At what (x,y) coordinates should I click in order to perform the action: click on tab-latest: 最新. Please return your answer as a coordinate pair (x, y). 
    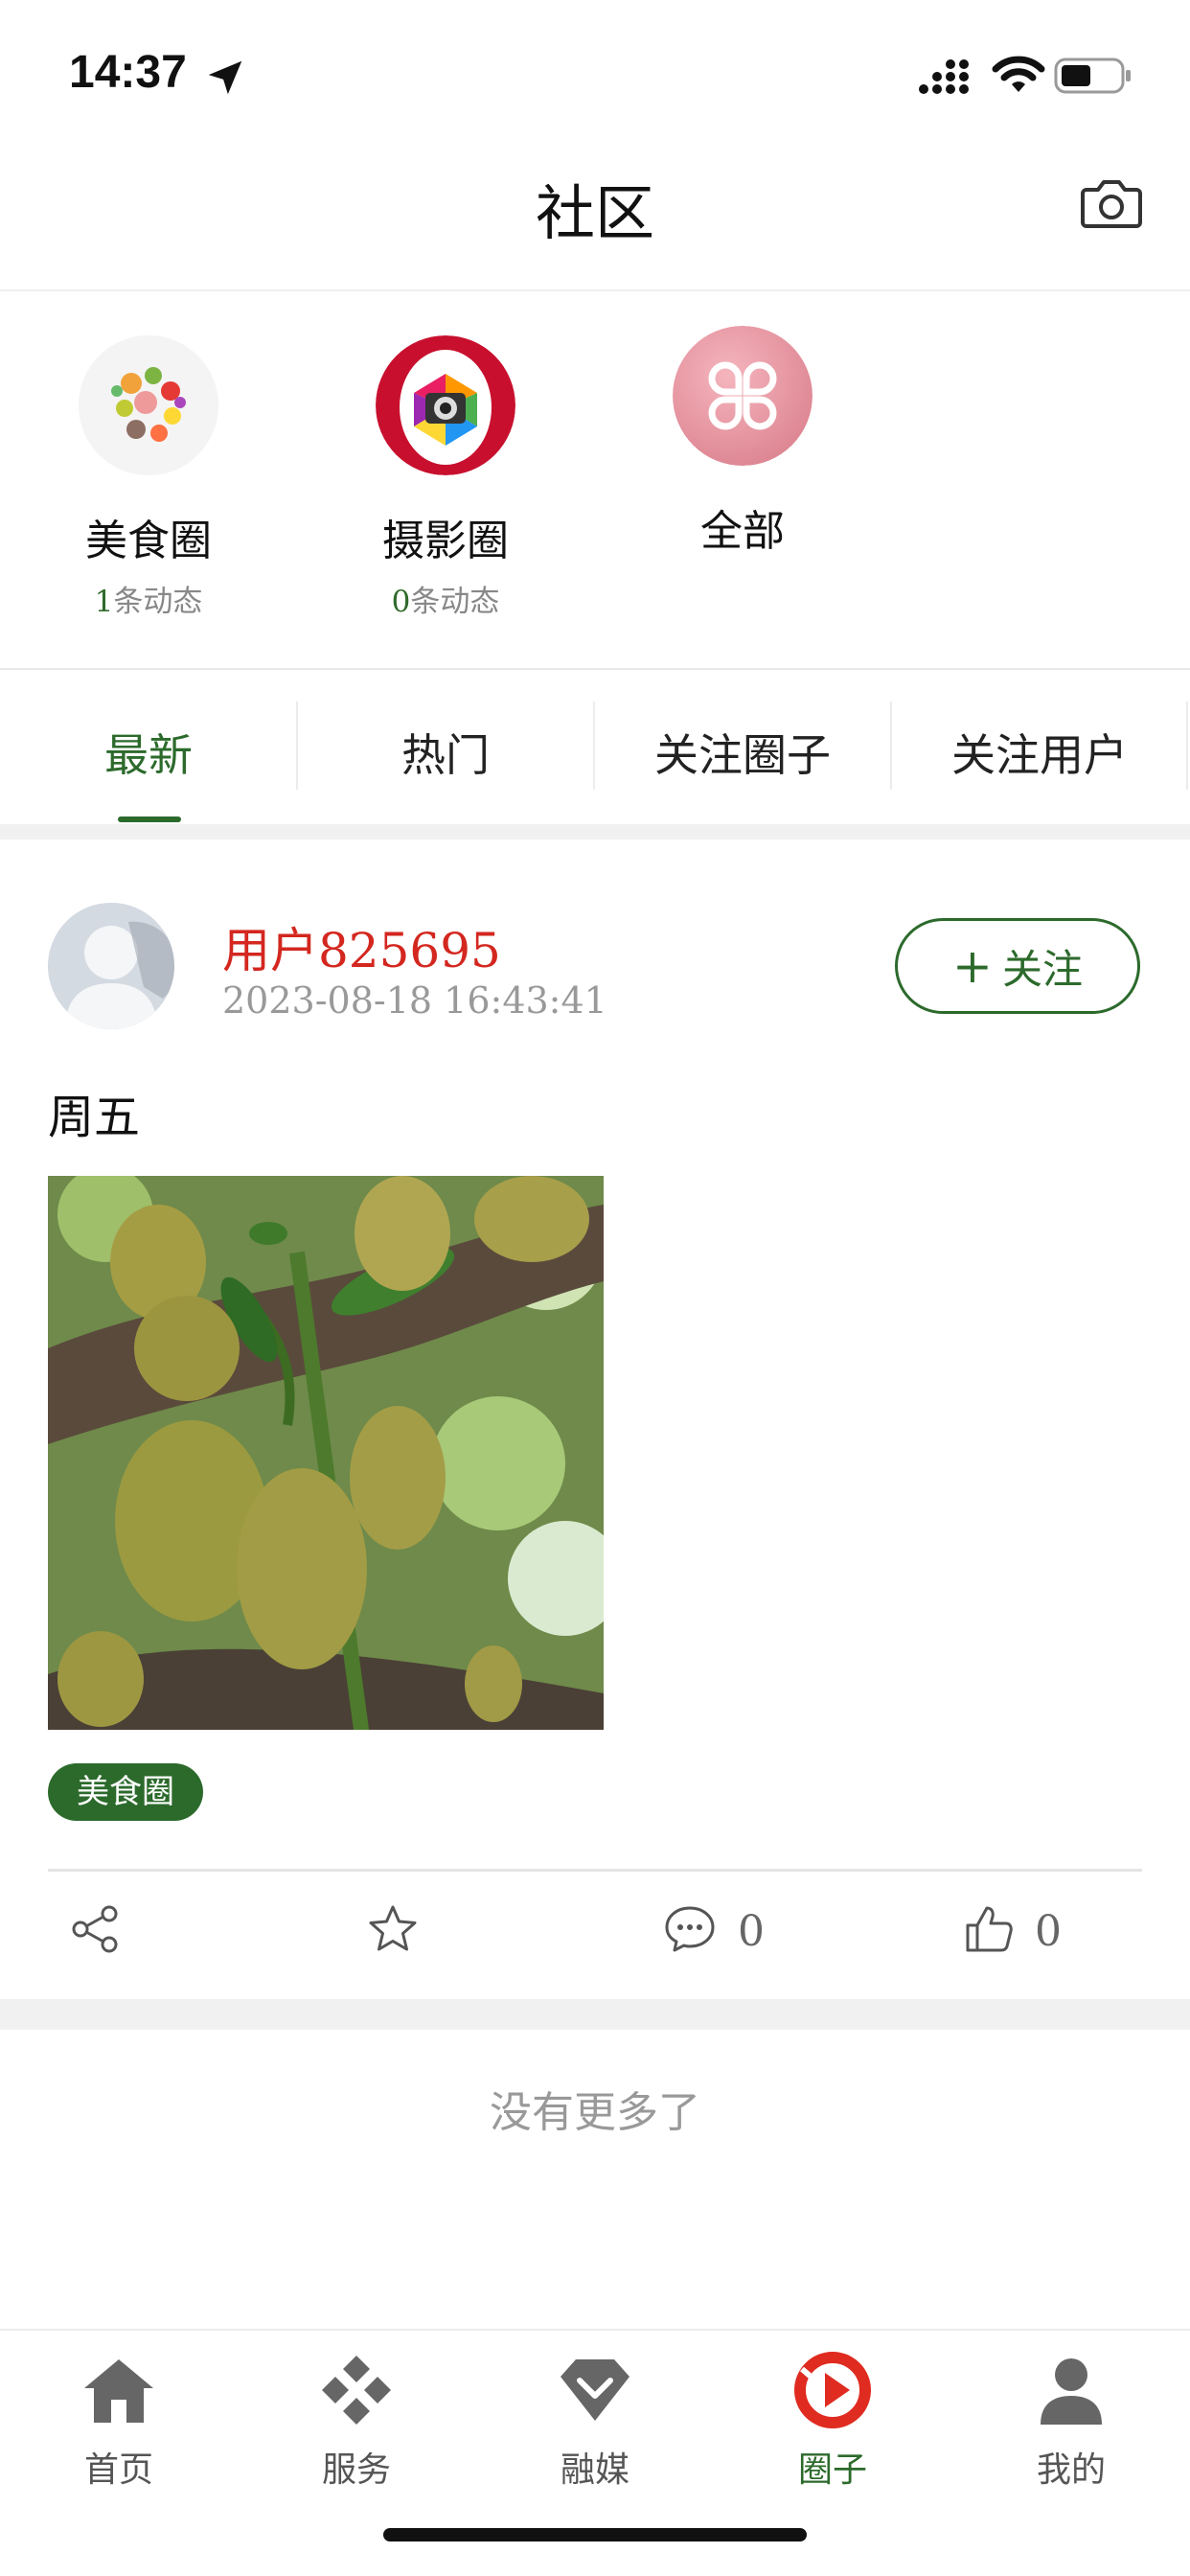
    Looking at the image, I should click on (148, 752).